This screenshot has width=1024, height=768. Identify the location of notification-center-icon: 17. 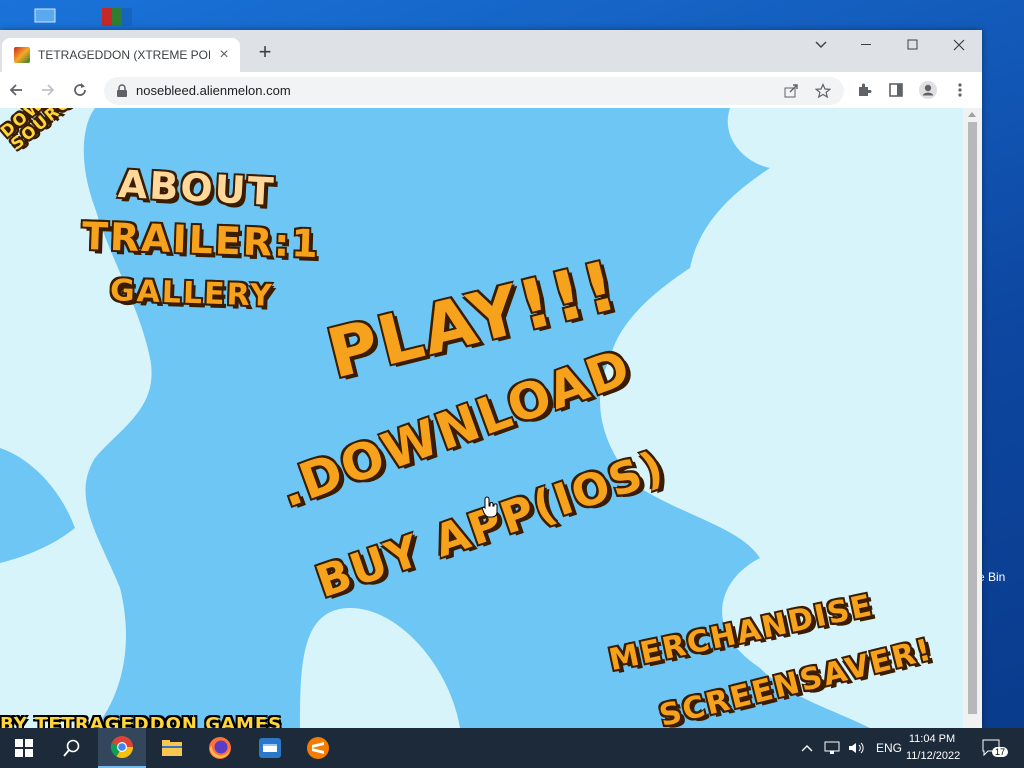
(995, 748).